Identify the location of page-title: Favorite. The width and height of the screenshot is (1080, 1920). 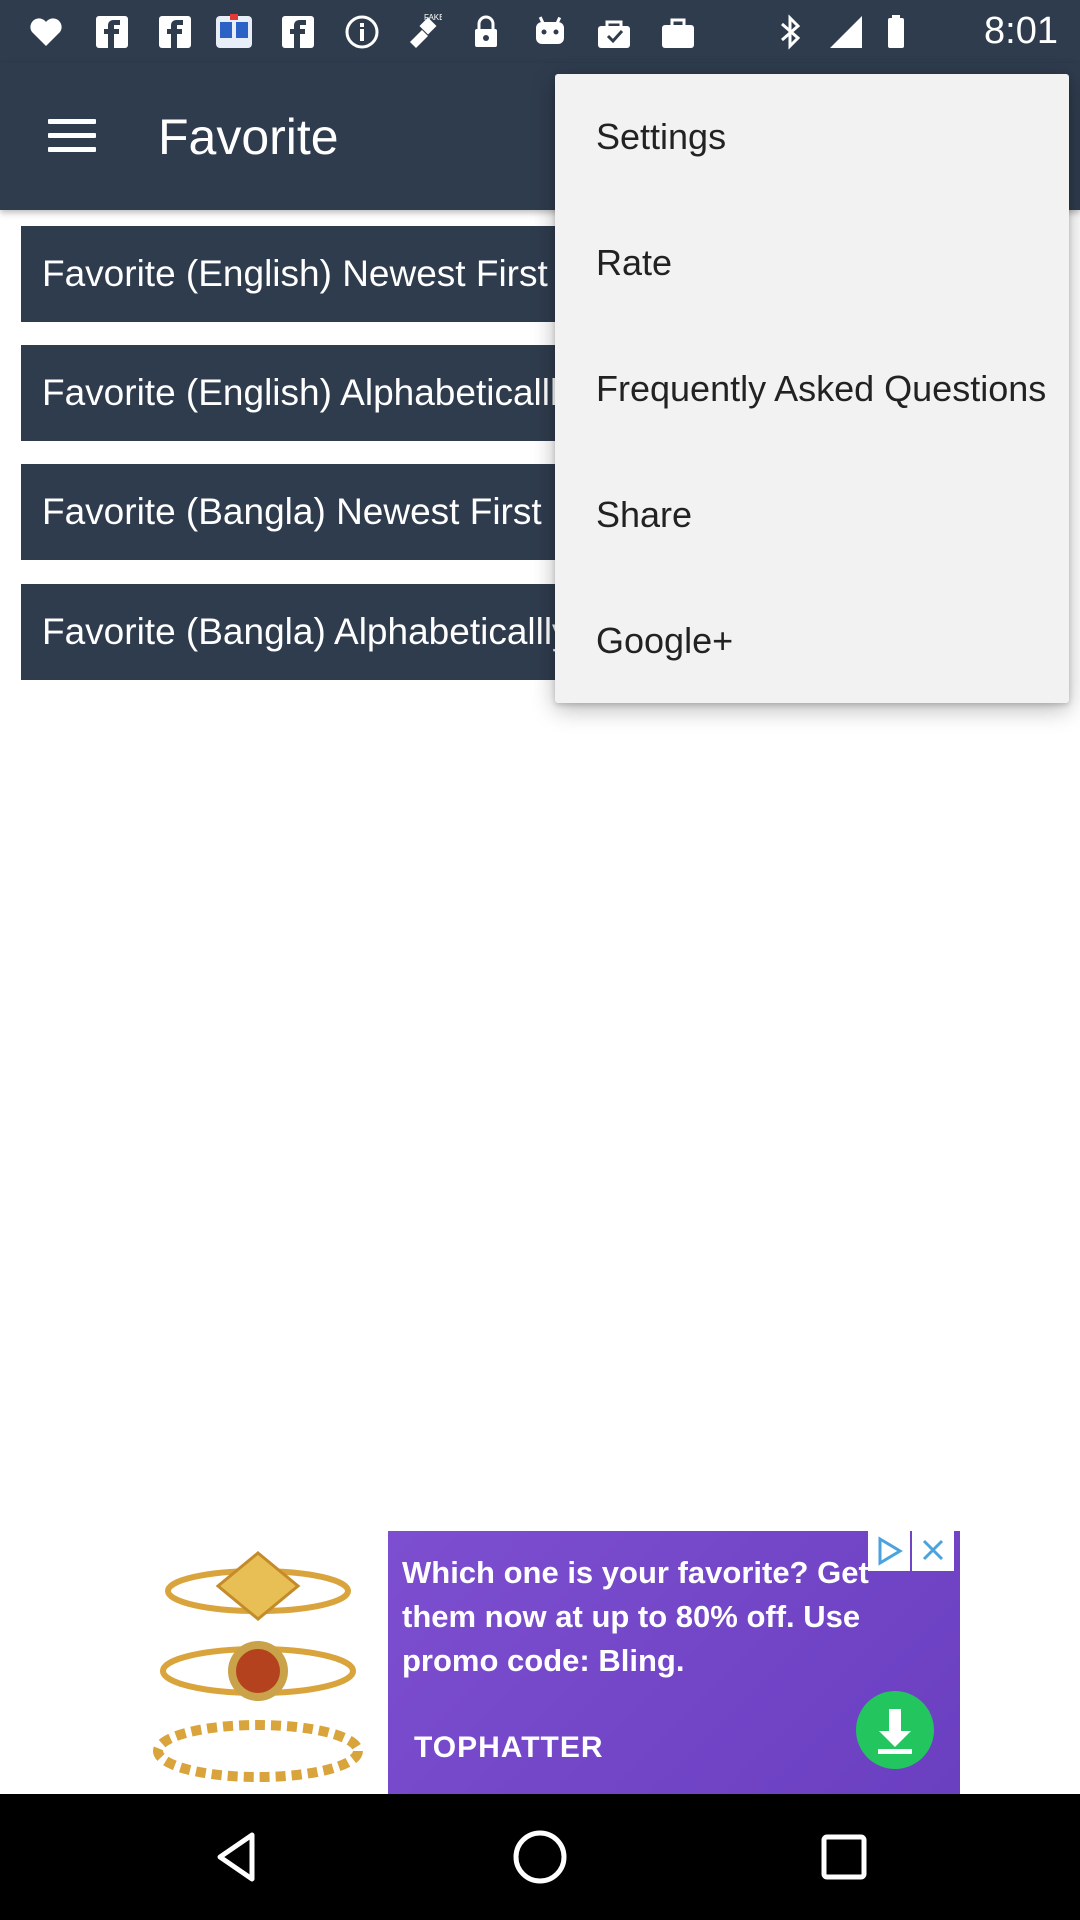
(248, 137).